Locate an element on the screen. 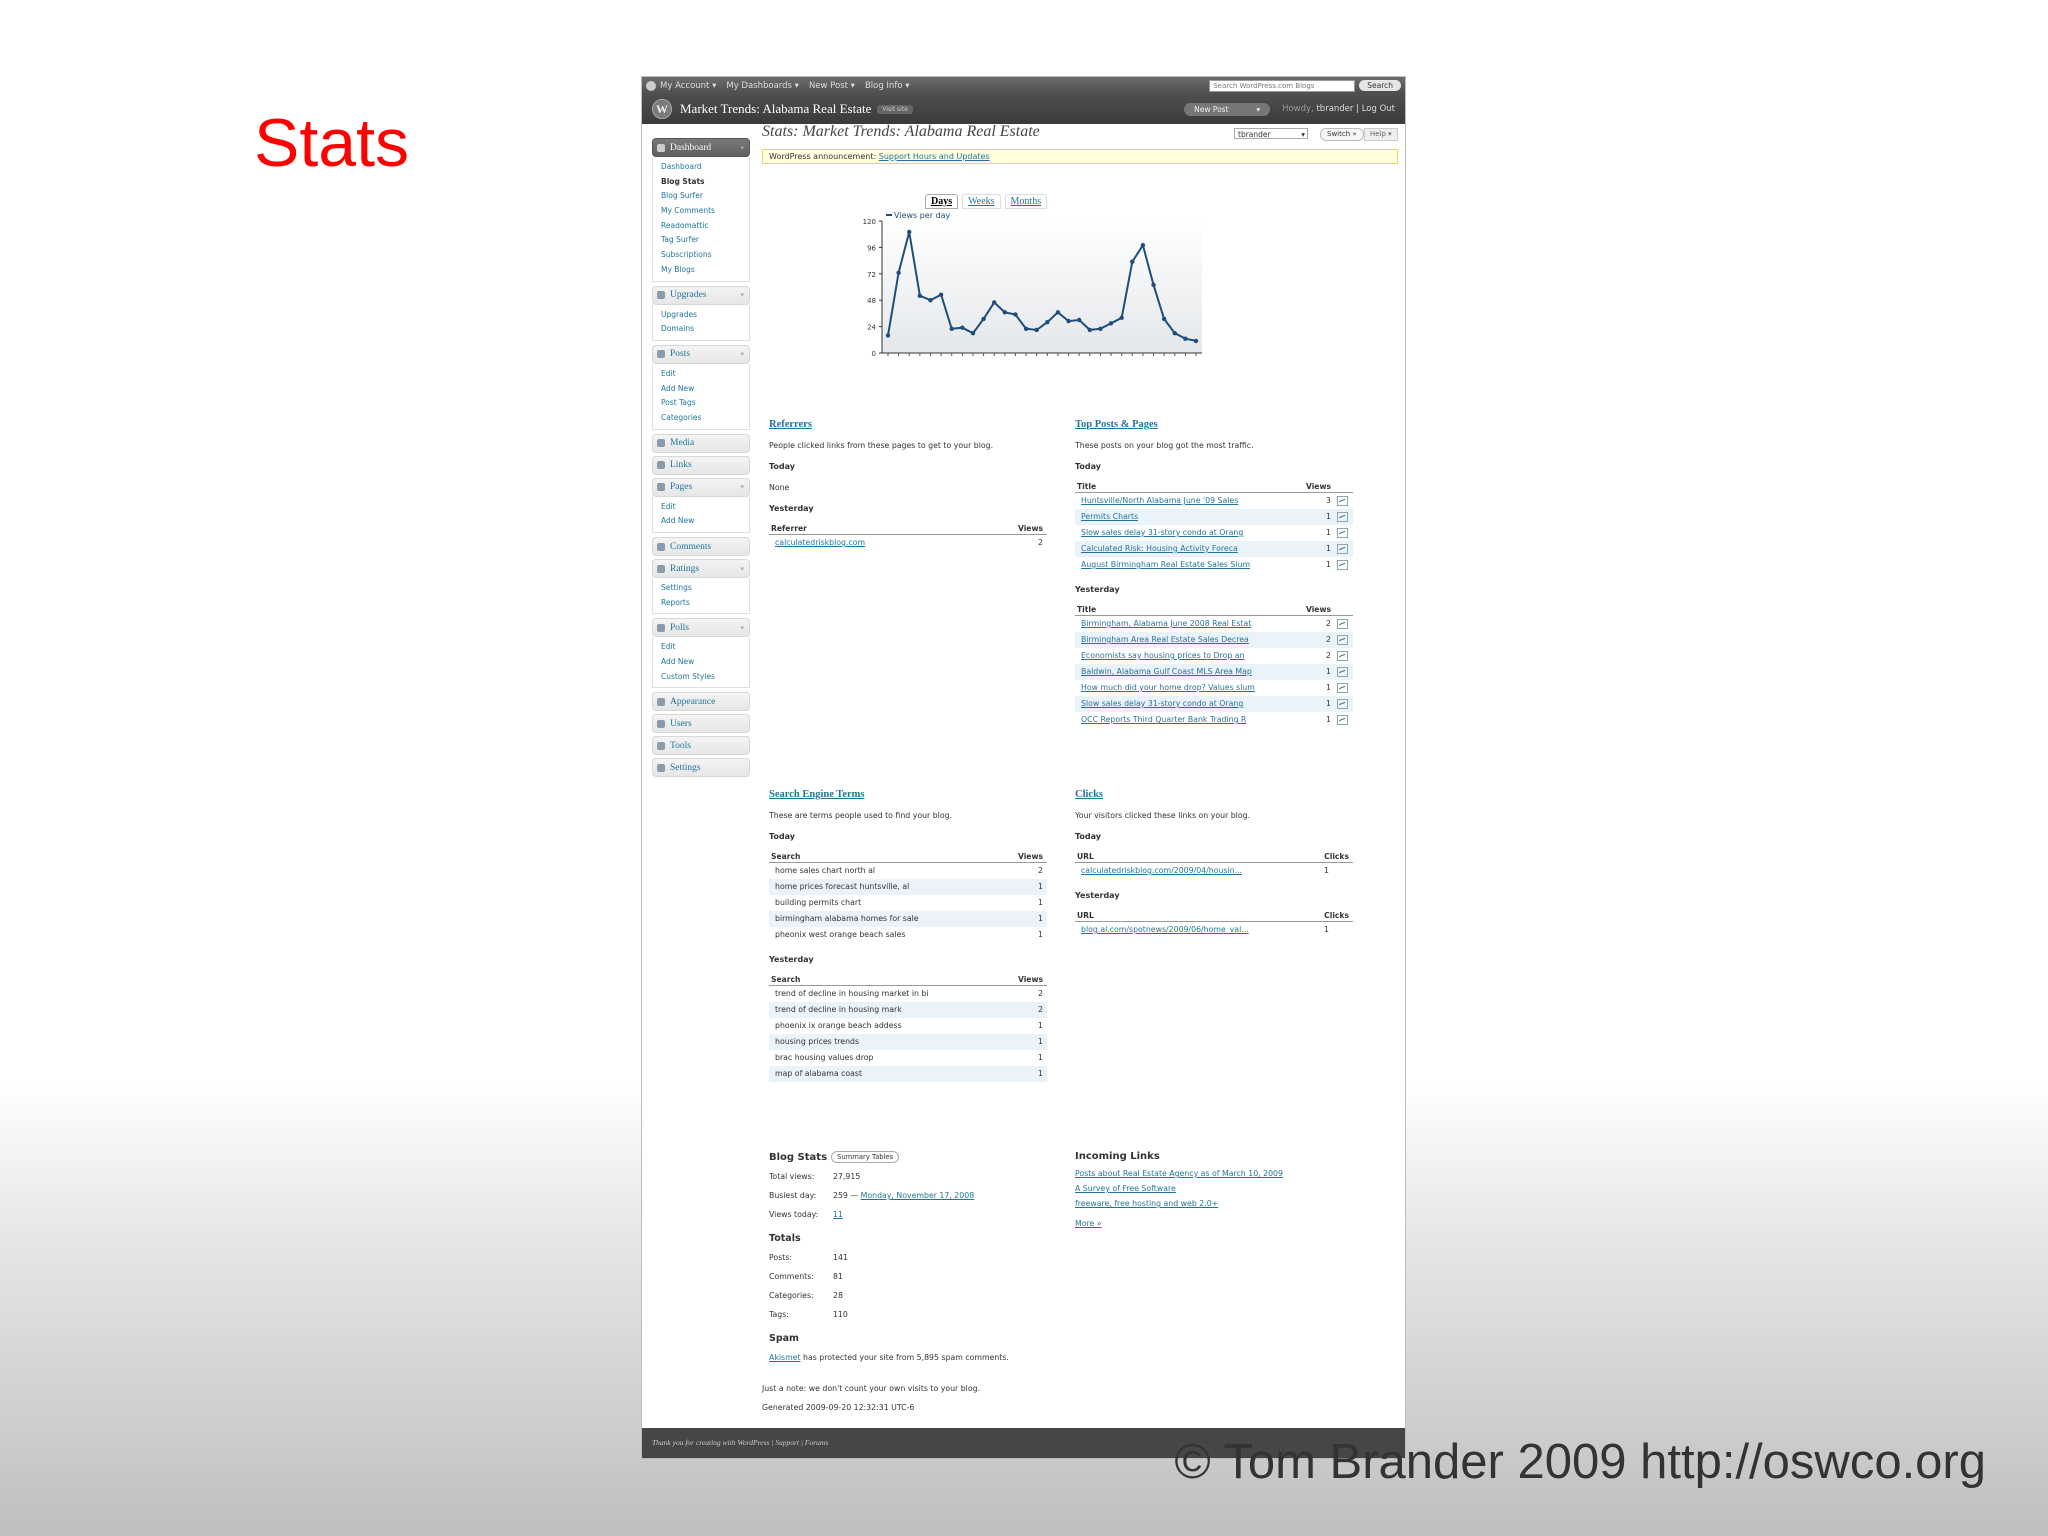 The image size is (2048, 1536). post-title-link: OCC Reports Third Quarter Bank Trading R is located at coordinates (1186, 720).